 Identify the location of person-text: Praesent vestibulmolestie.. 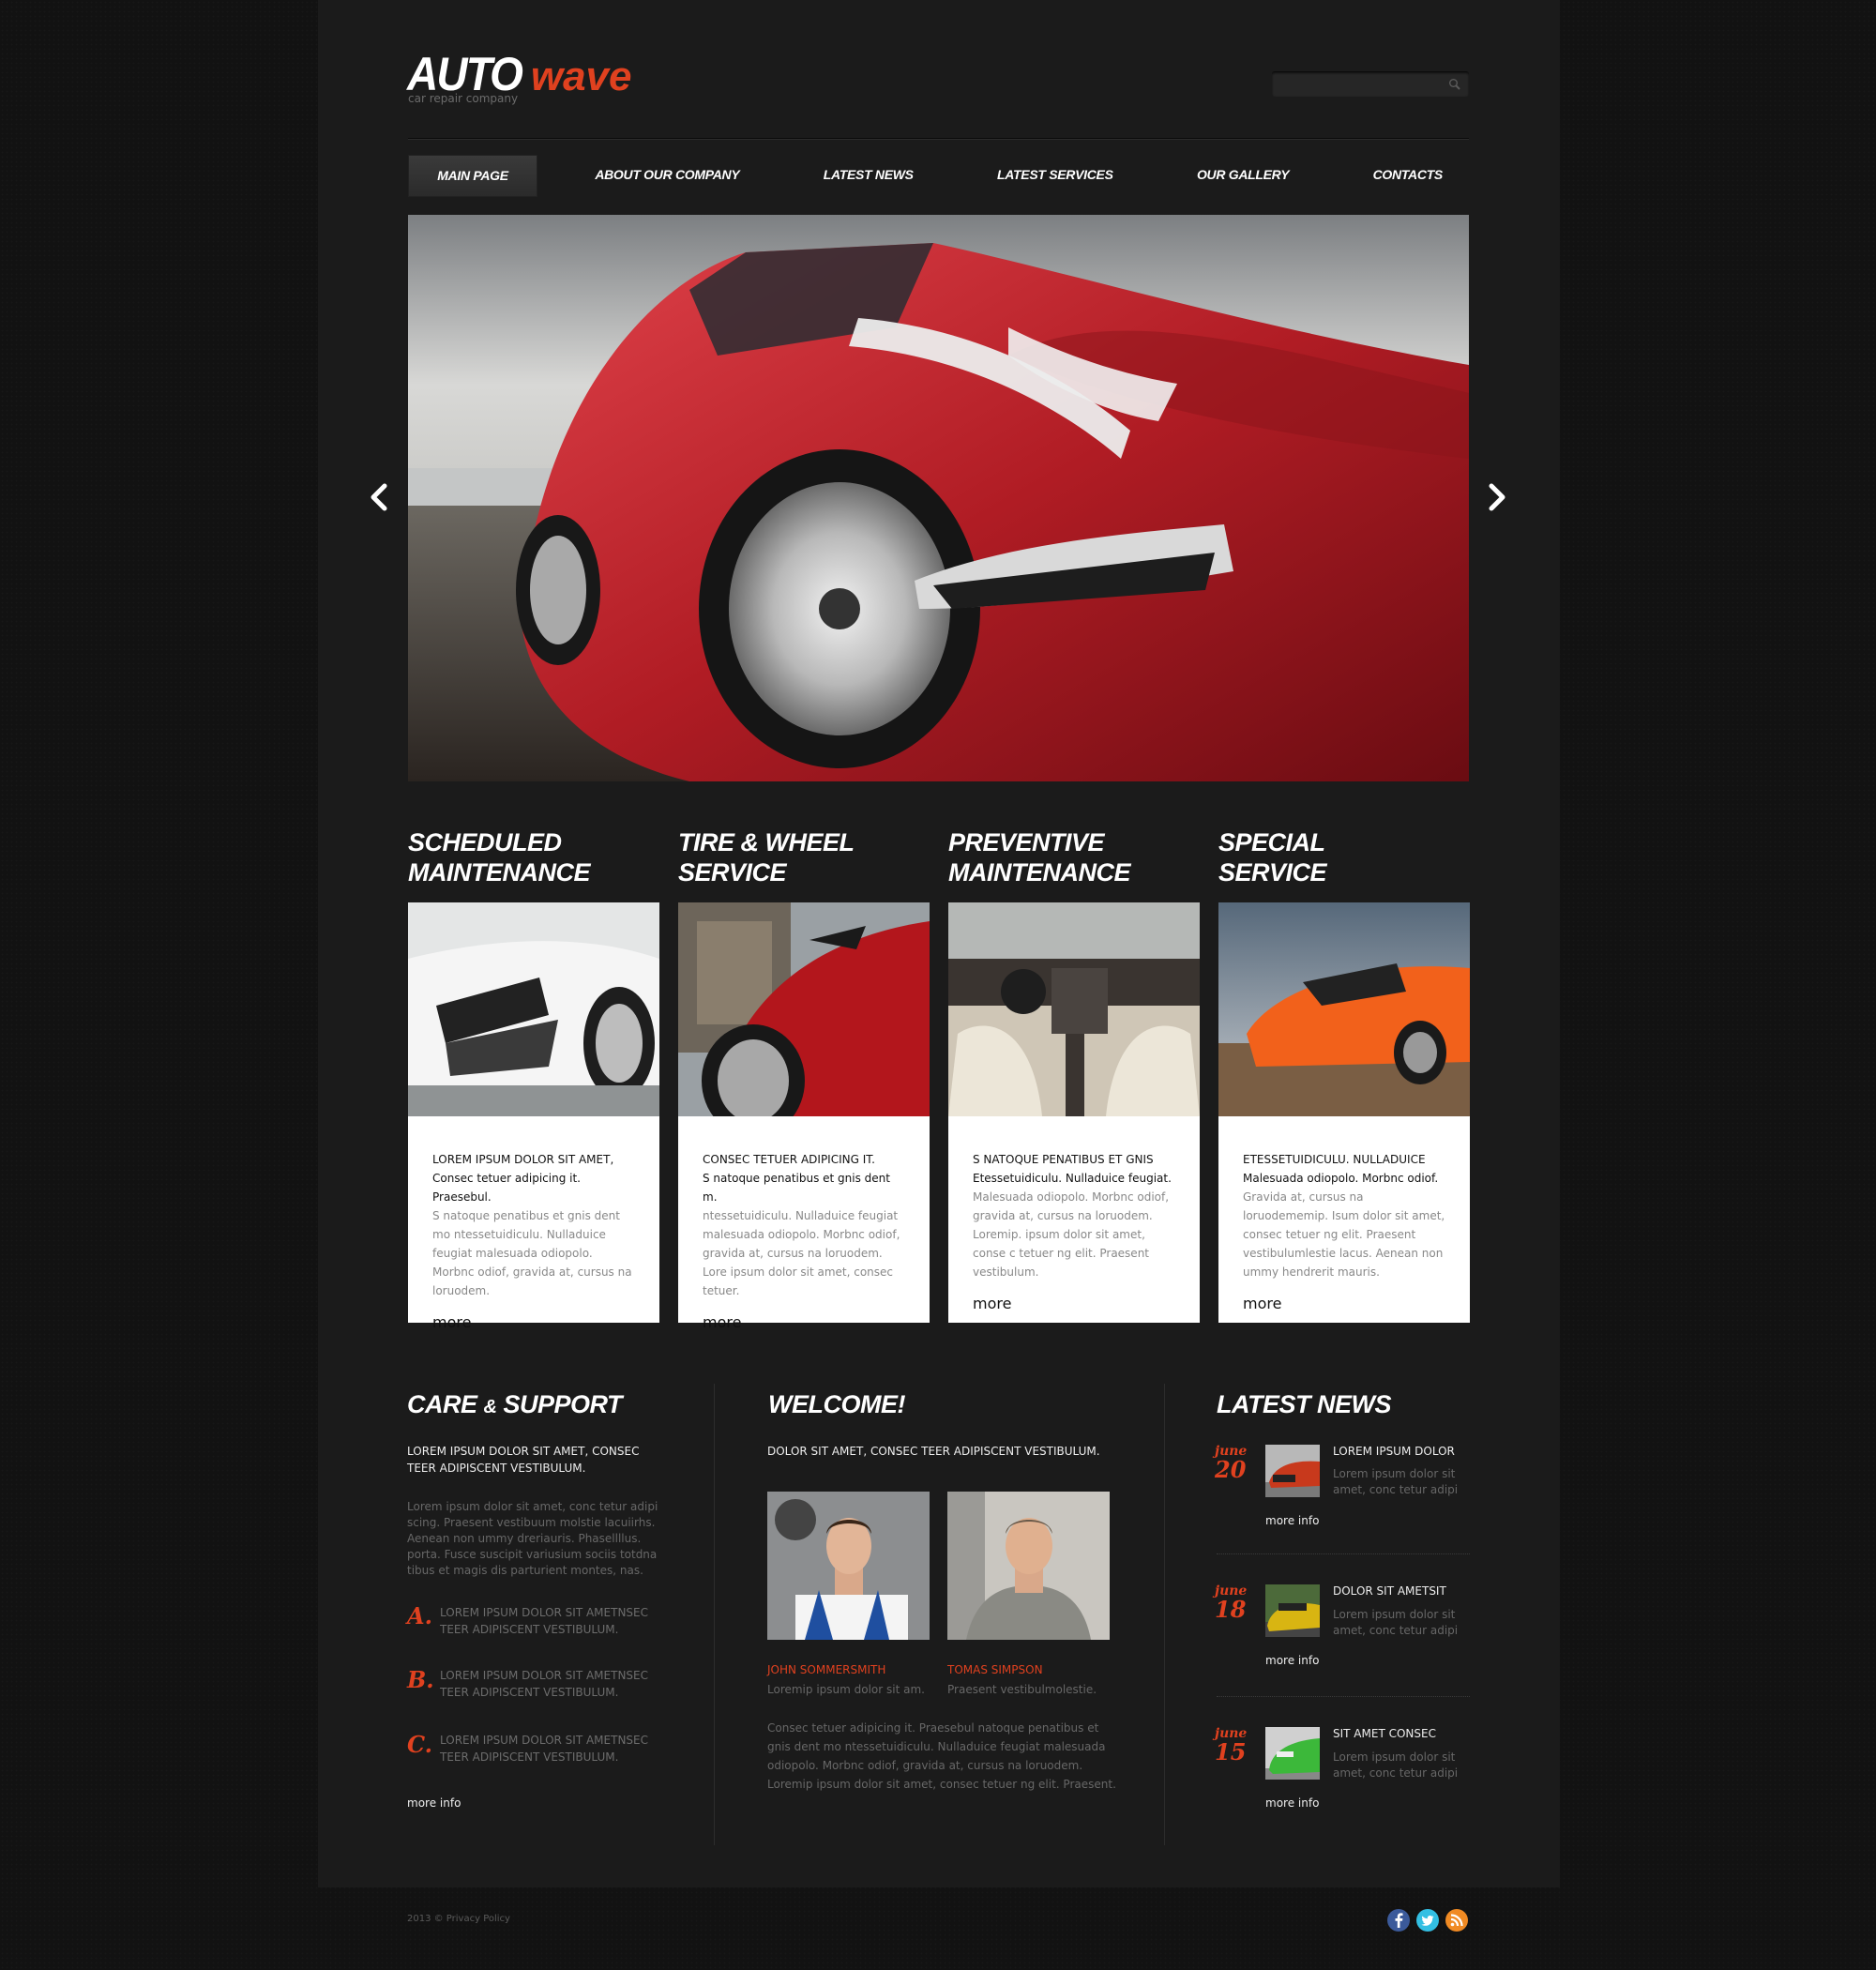
(1022, 1690).